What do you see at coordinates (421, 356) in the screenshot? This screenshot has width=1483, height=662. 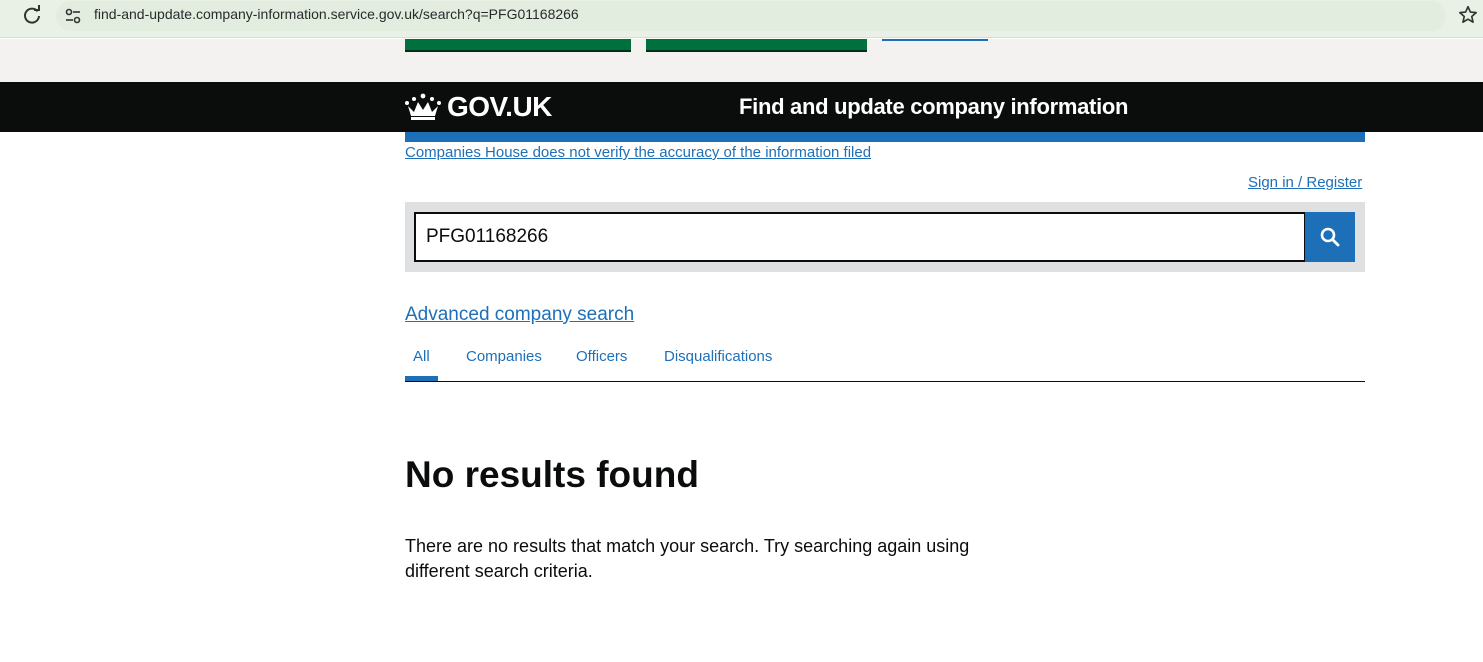 I see `tab-all: All` at bounding box center [421, 356].